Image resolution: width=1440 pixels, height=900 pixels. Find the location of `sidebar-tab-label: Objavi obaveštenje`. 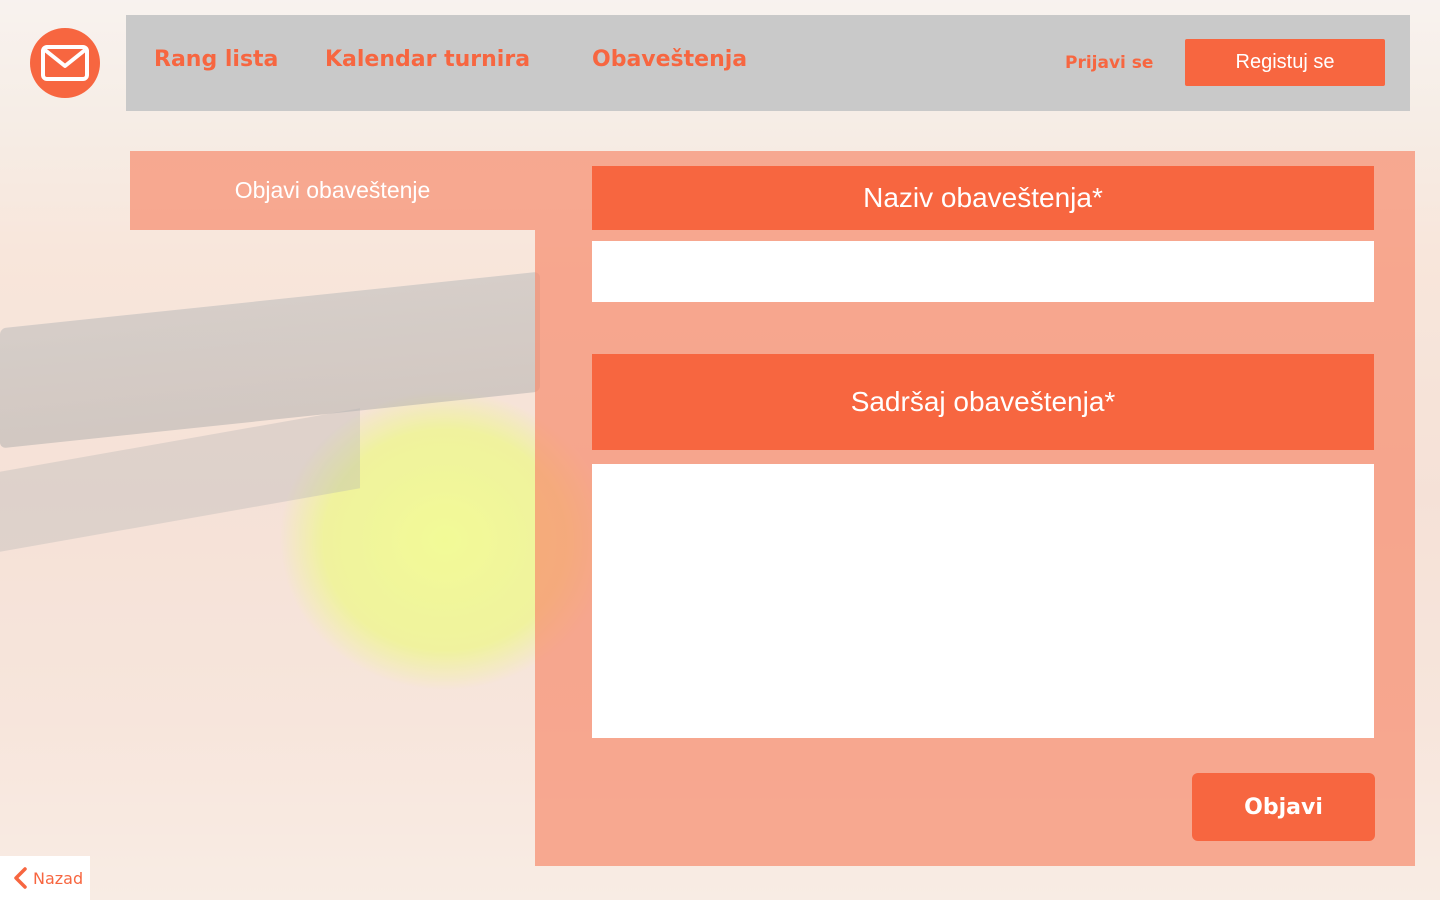

sidebar-tab-label: Objavi obaveštenje is located at coordinates (332, 190).